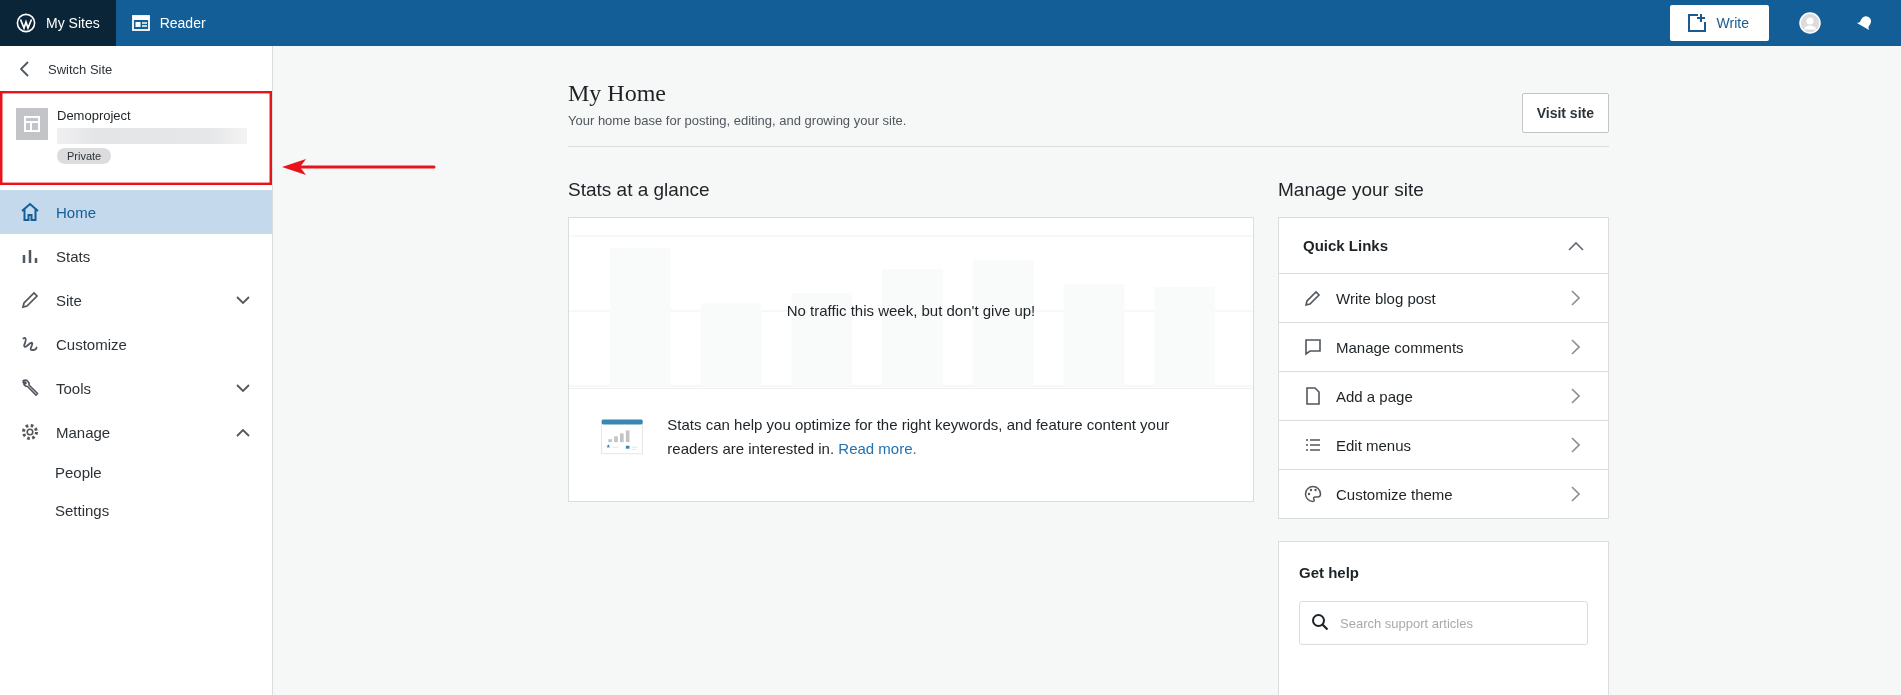  I want to click on sidebar-item: Home, so click(136, 212).